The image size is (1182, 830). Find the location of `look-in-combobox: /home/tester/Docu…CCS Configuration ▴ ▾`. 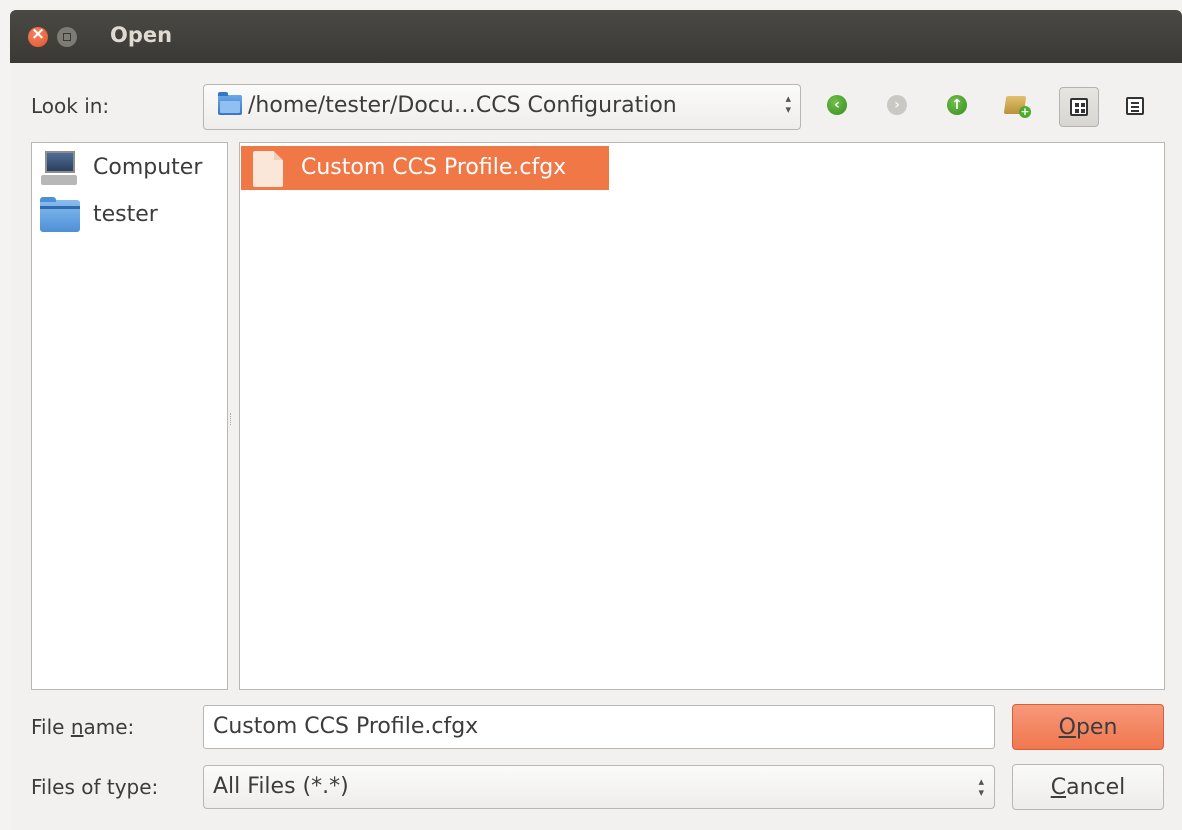

look-in-combobox: /home/tester/Docu…CCS Configuration ▴ ▾ is located at coordinates (502, 107).